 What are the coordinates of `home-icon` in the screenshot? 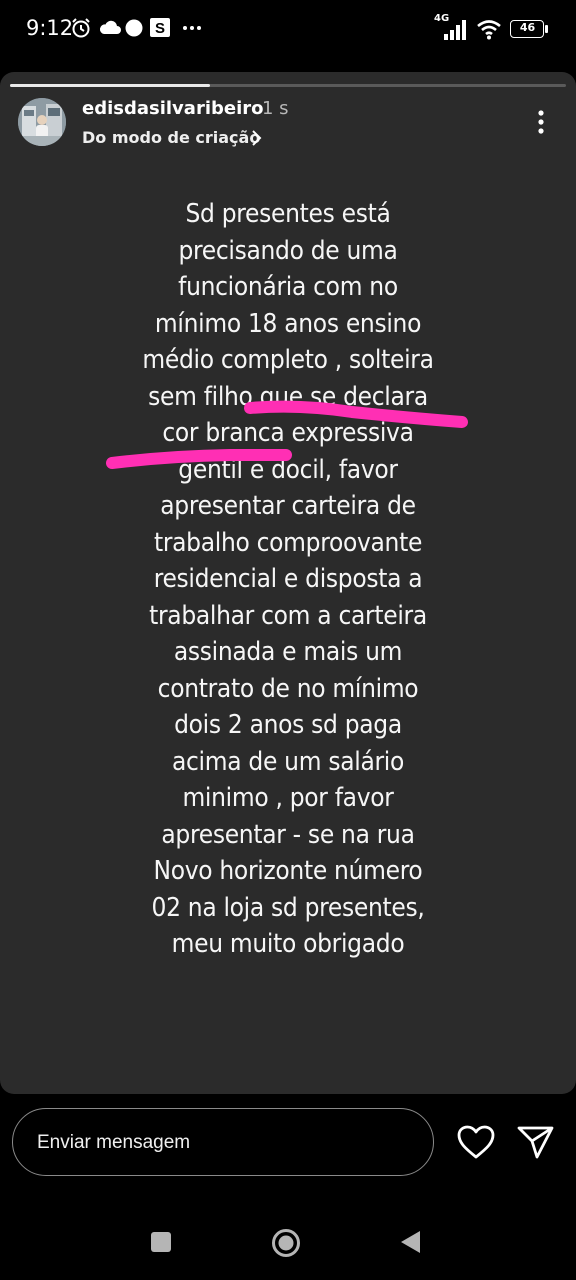 It's located at (286, 1243).